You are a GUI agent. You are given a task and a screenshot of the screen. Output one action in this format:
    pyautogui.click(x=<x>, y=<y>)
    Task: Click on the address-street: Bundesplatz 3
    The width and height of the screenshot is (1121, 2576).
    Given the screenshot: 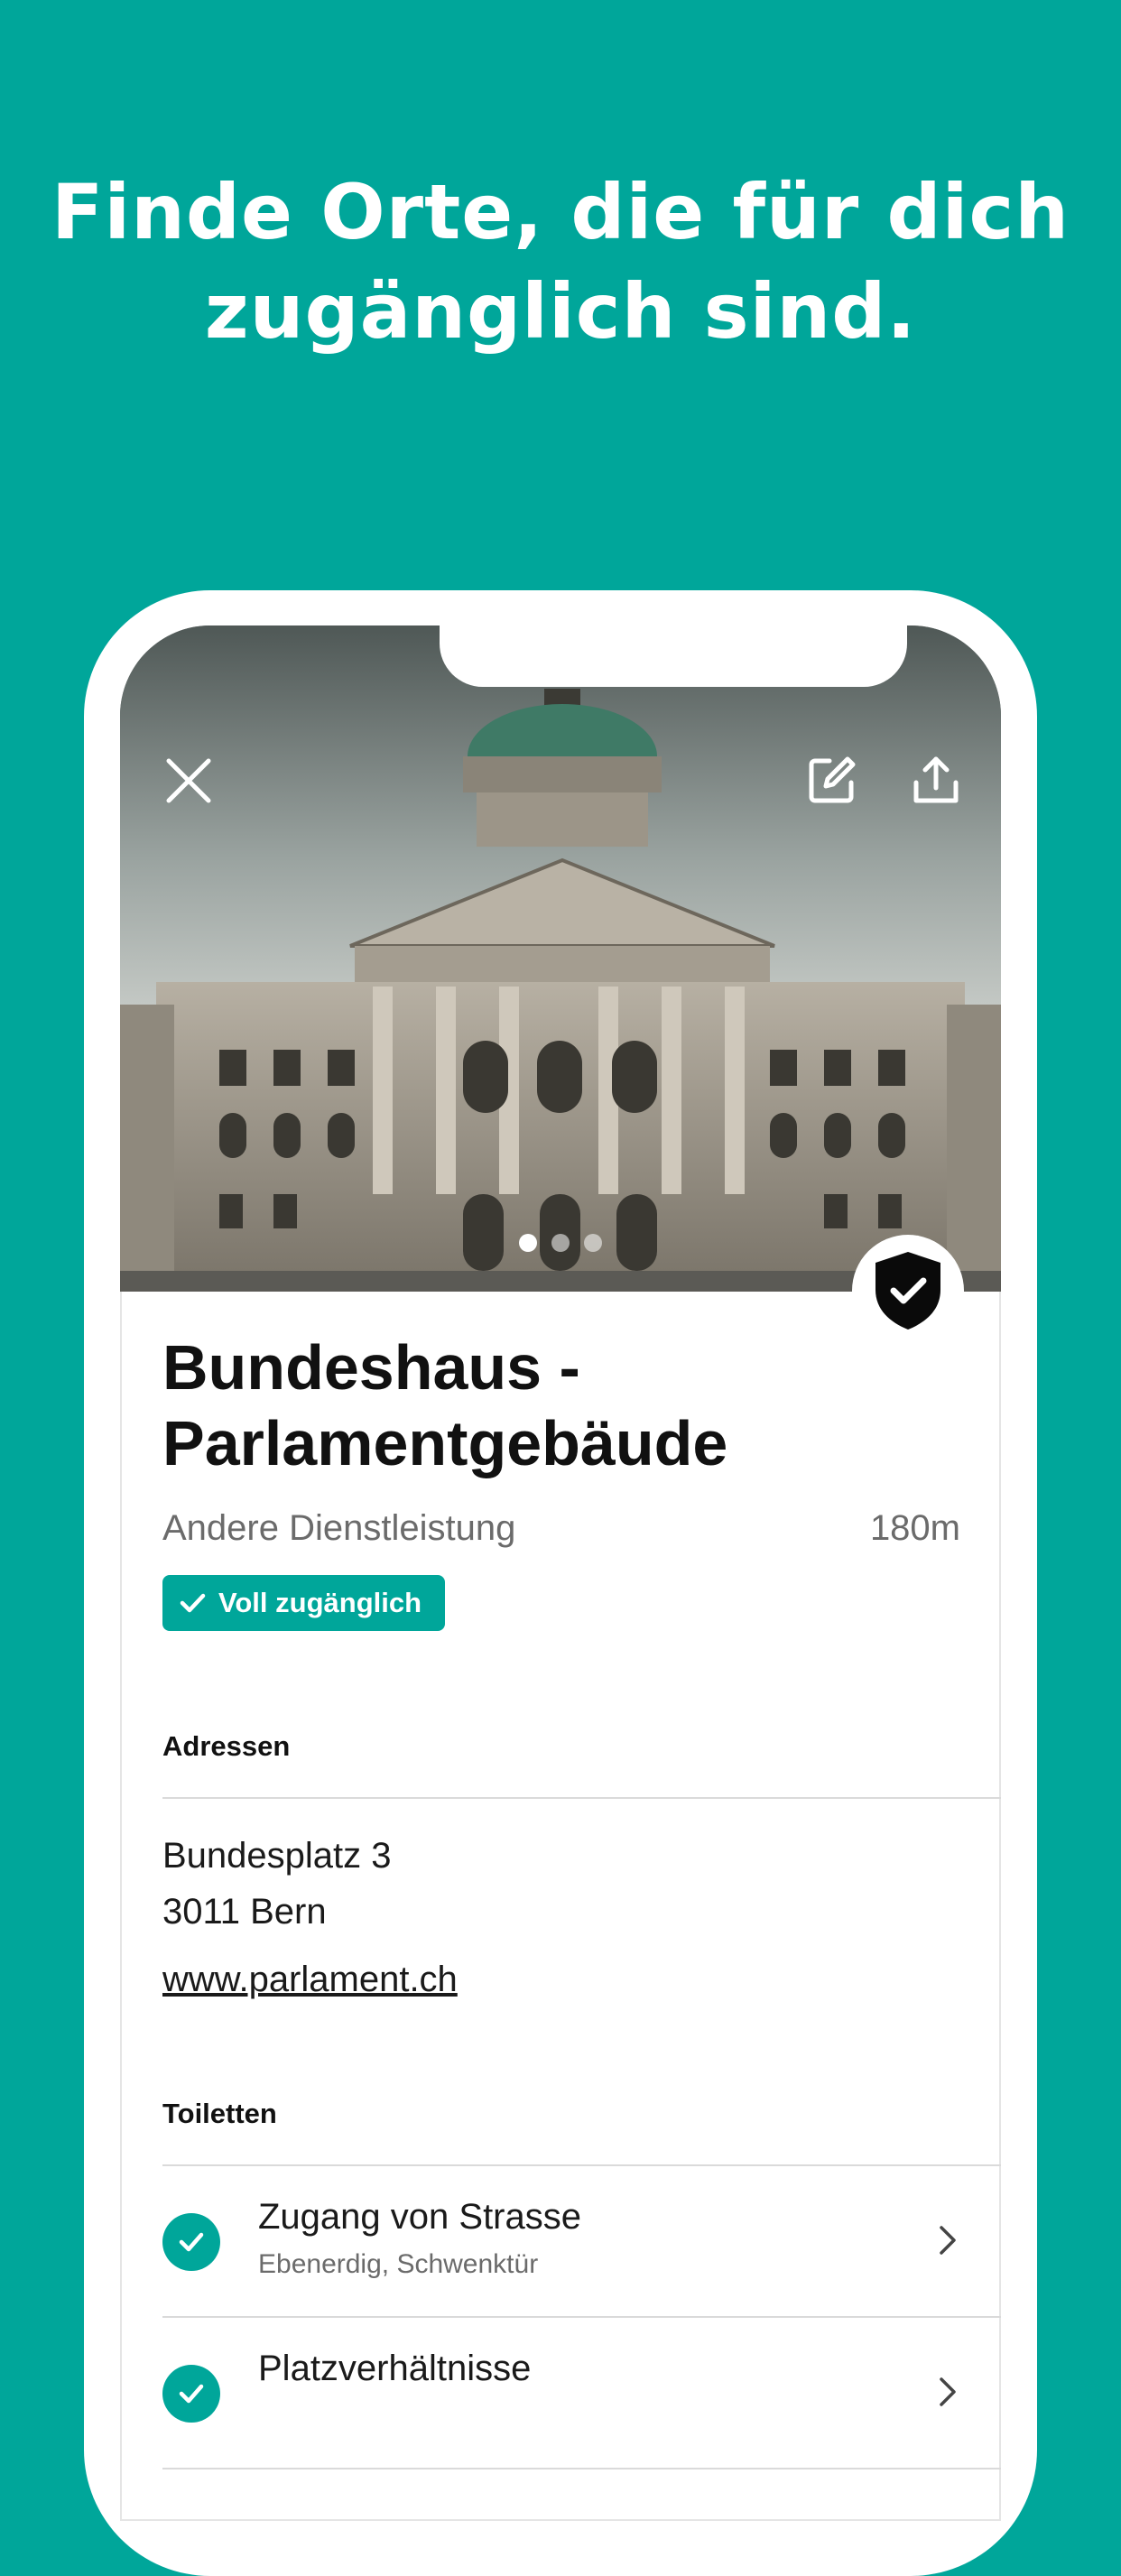 What is the action you would take?
    pyautogui.click(x=277, y=1856)
    